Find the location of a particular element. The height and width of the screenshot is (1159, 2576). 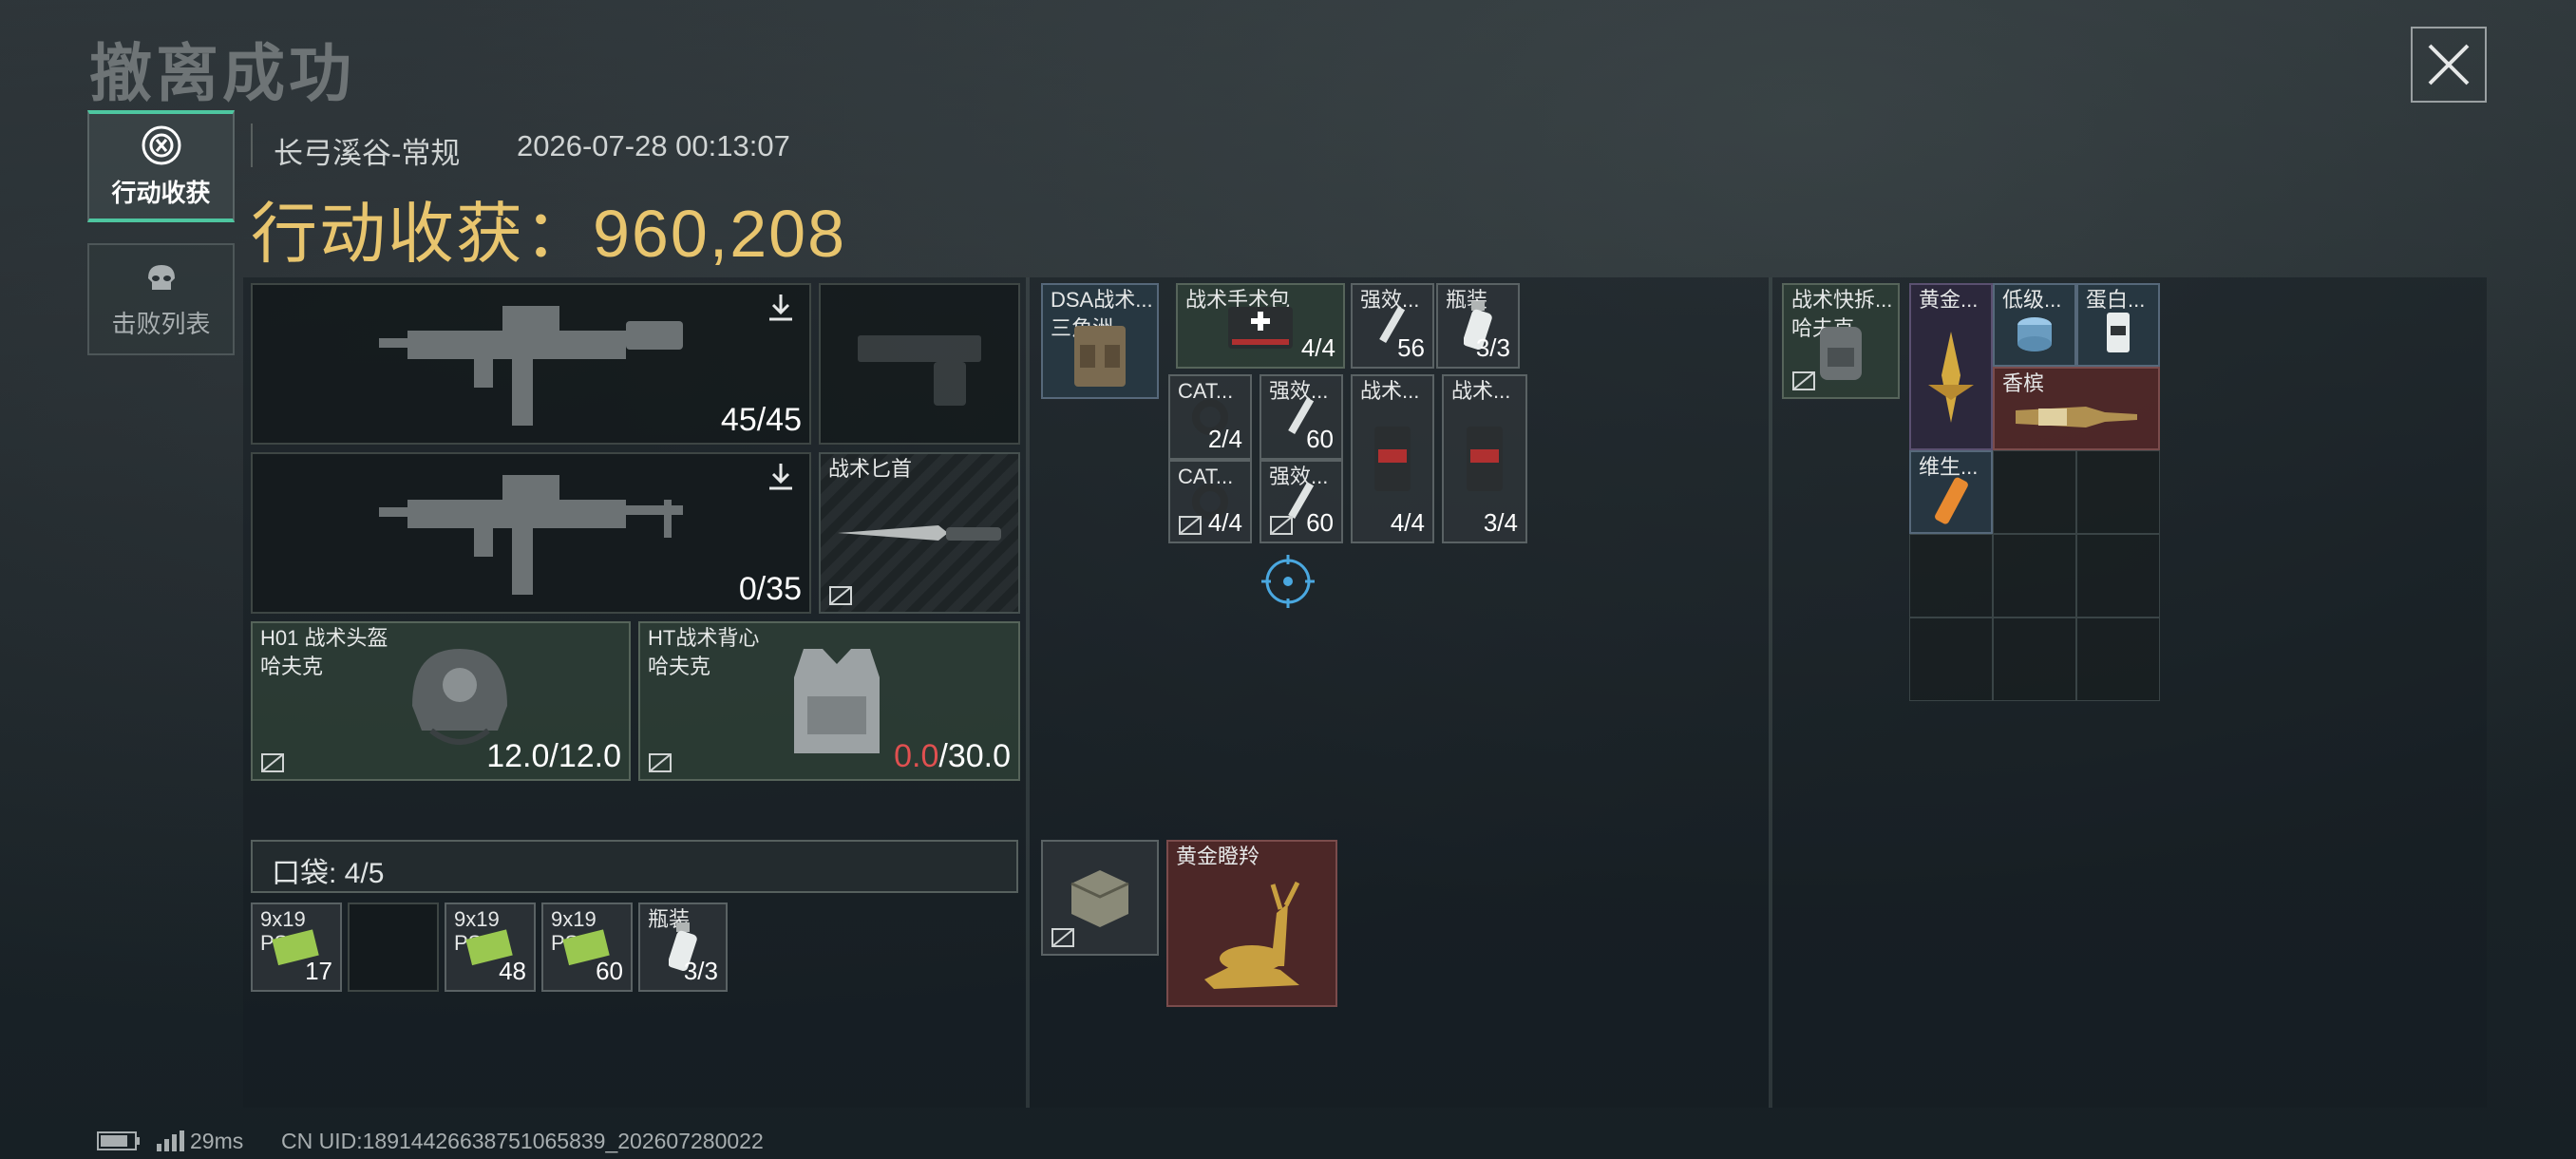

armor-slot: HT战术背心 哈夫克 0.0/30.0 is located at coordinates (829, 701).